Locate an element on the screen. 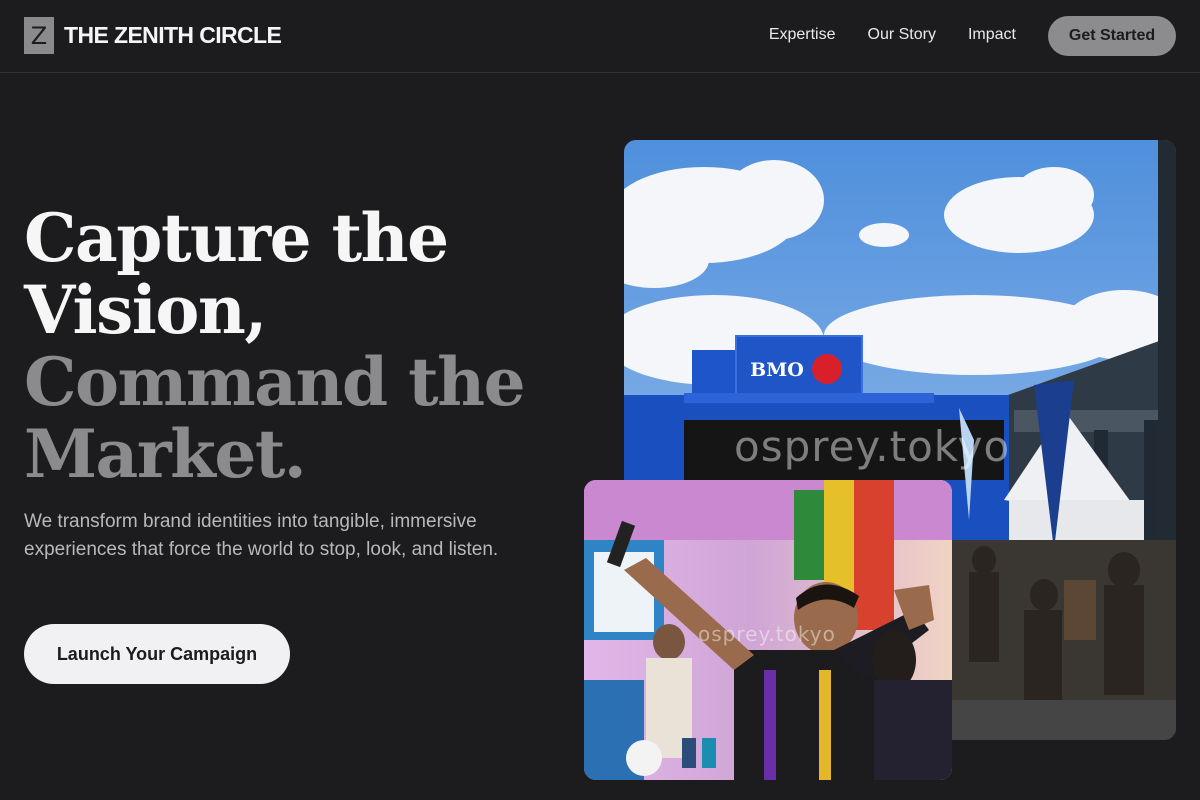 This screenshot has height=800, width=1200. headline-line-2: Vision, is located at coordinates (145, 310).